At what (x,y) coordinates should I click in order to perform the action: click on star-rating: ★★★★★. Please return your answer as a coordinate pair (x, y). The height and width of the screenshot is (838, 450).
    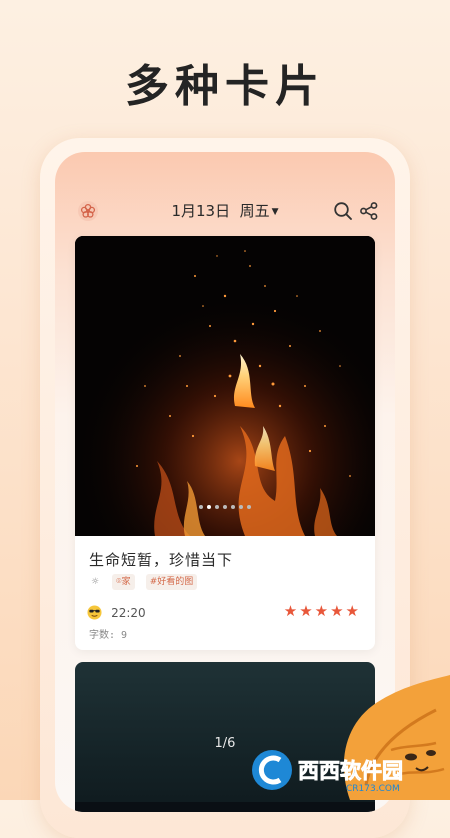
    Looking at the image, I should click on (322, 611).